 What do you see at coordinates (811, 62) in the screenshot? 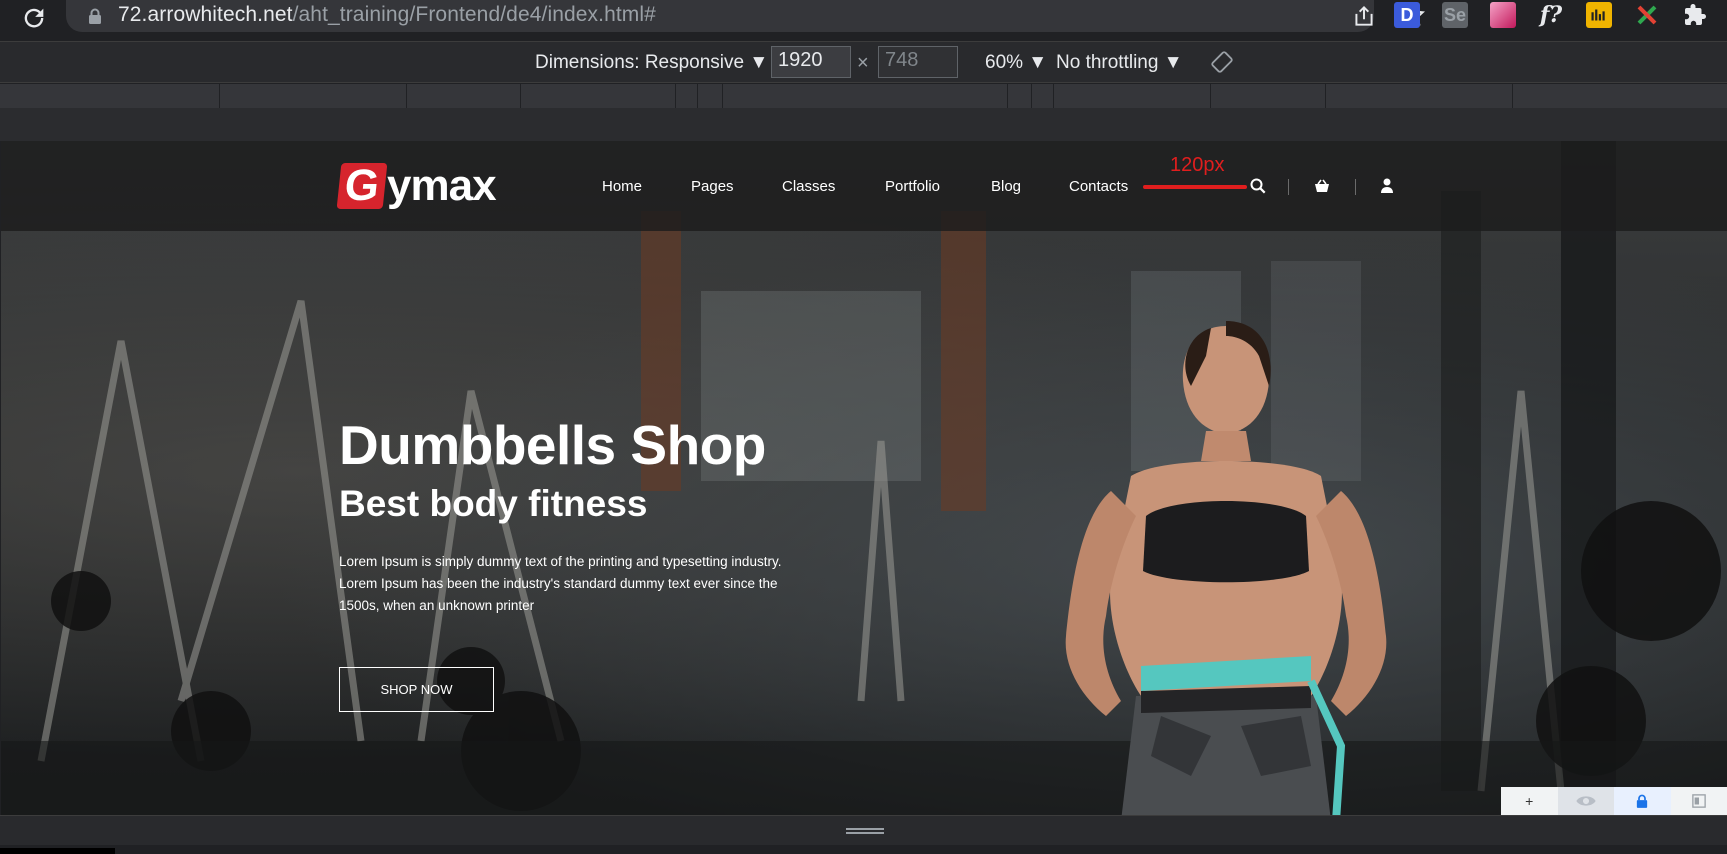
I see `width-input: 1920` at bounding box center [811, 62].